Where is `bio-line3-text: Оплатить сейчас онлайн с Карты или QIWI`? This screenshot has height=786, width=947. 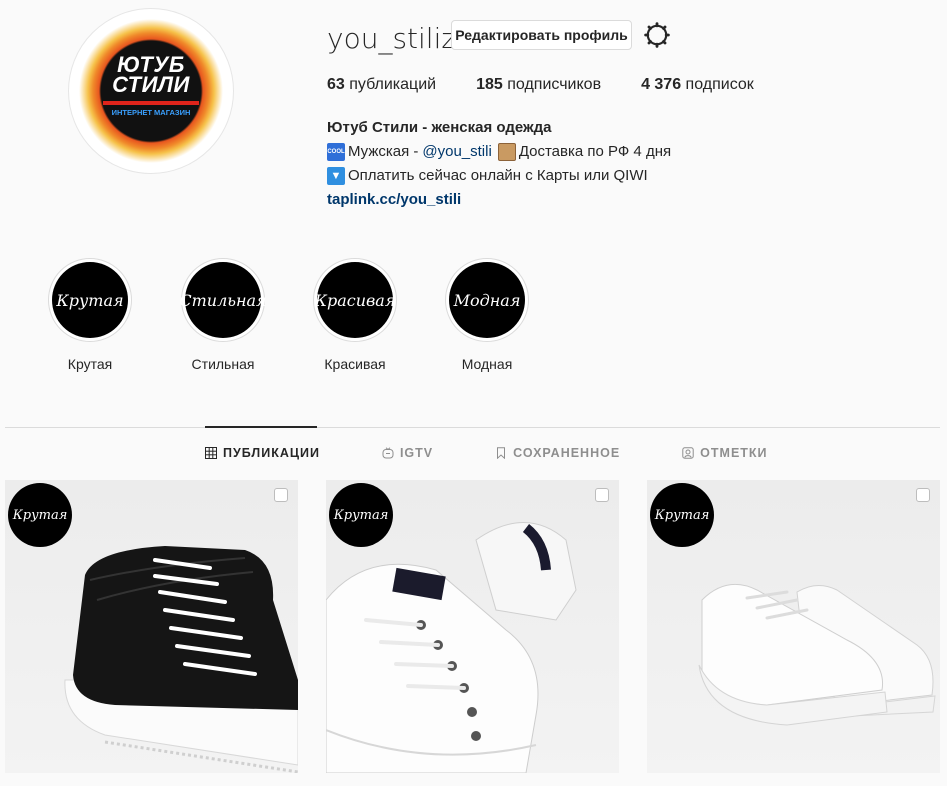 bio-line3-text: Оплатить сейчас онлайн с Карты или QIWI is located at coordinates (498, 175).